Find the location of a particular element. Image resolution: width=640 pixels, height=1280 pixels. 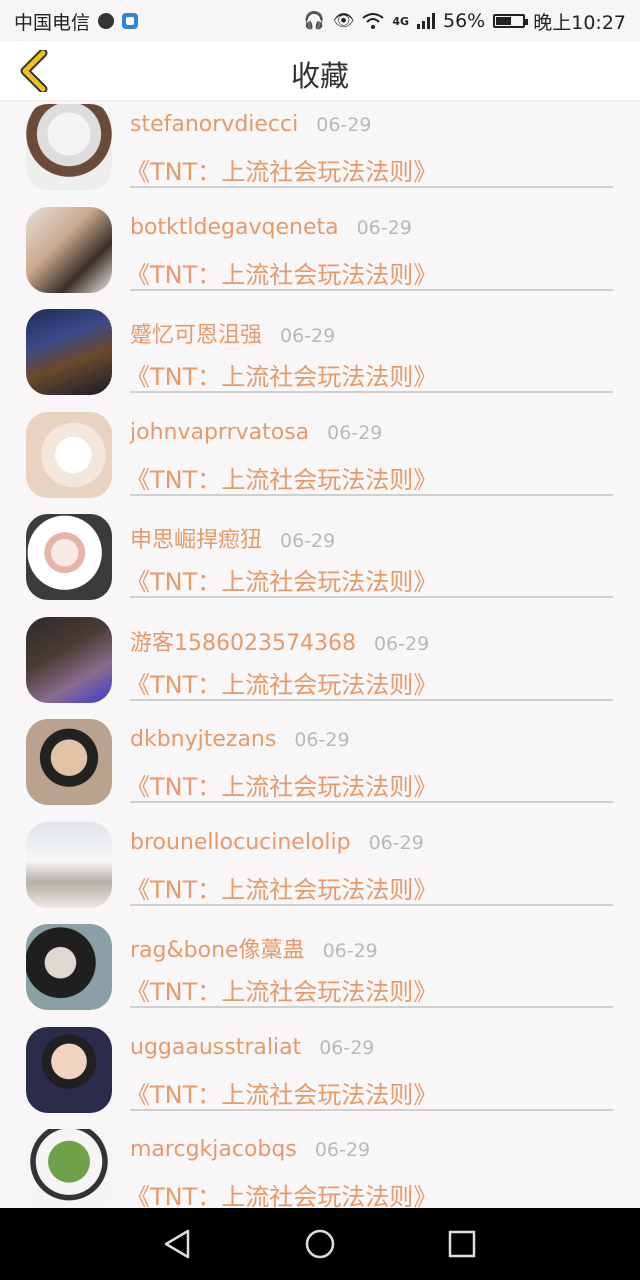

wifi-icon is located at coordinates (373, 21).